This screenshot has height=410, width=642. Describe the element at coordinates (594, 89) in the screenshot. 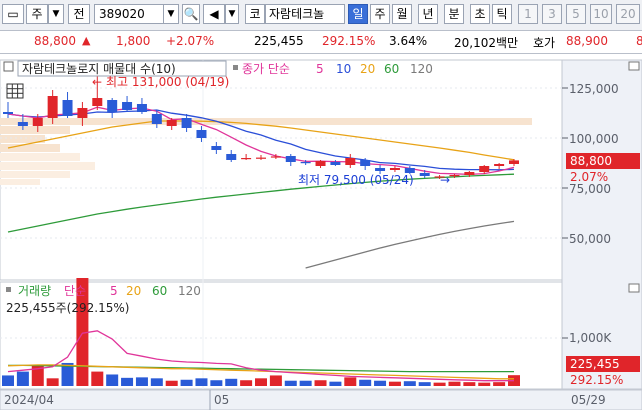

I see `price-tick-125000: 125,000` at that location.